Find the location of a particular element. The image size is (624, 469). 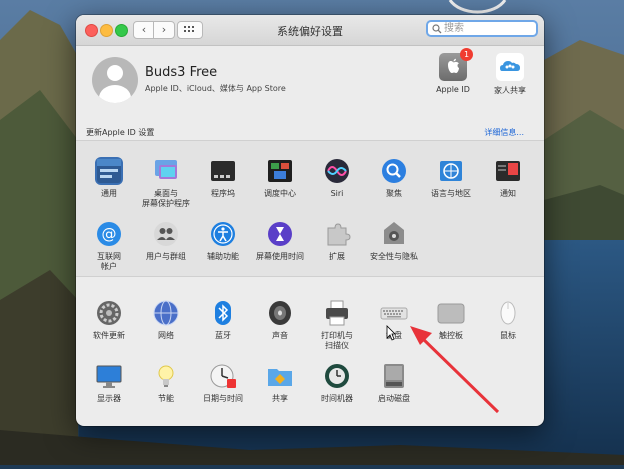

pref-users-groups: 用户与群组 is located at coordinates (166, 241).